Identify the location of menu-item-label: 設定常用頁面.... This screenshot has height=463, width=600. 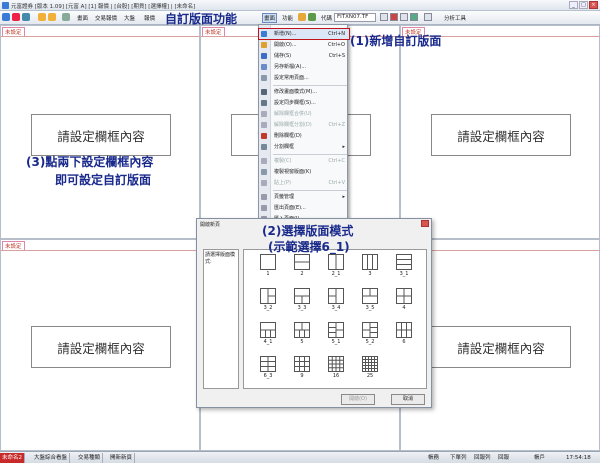
(291, 78).